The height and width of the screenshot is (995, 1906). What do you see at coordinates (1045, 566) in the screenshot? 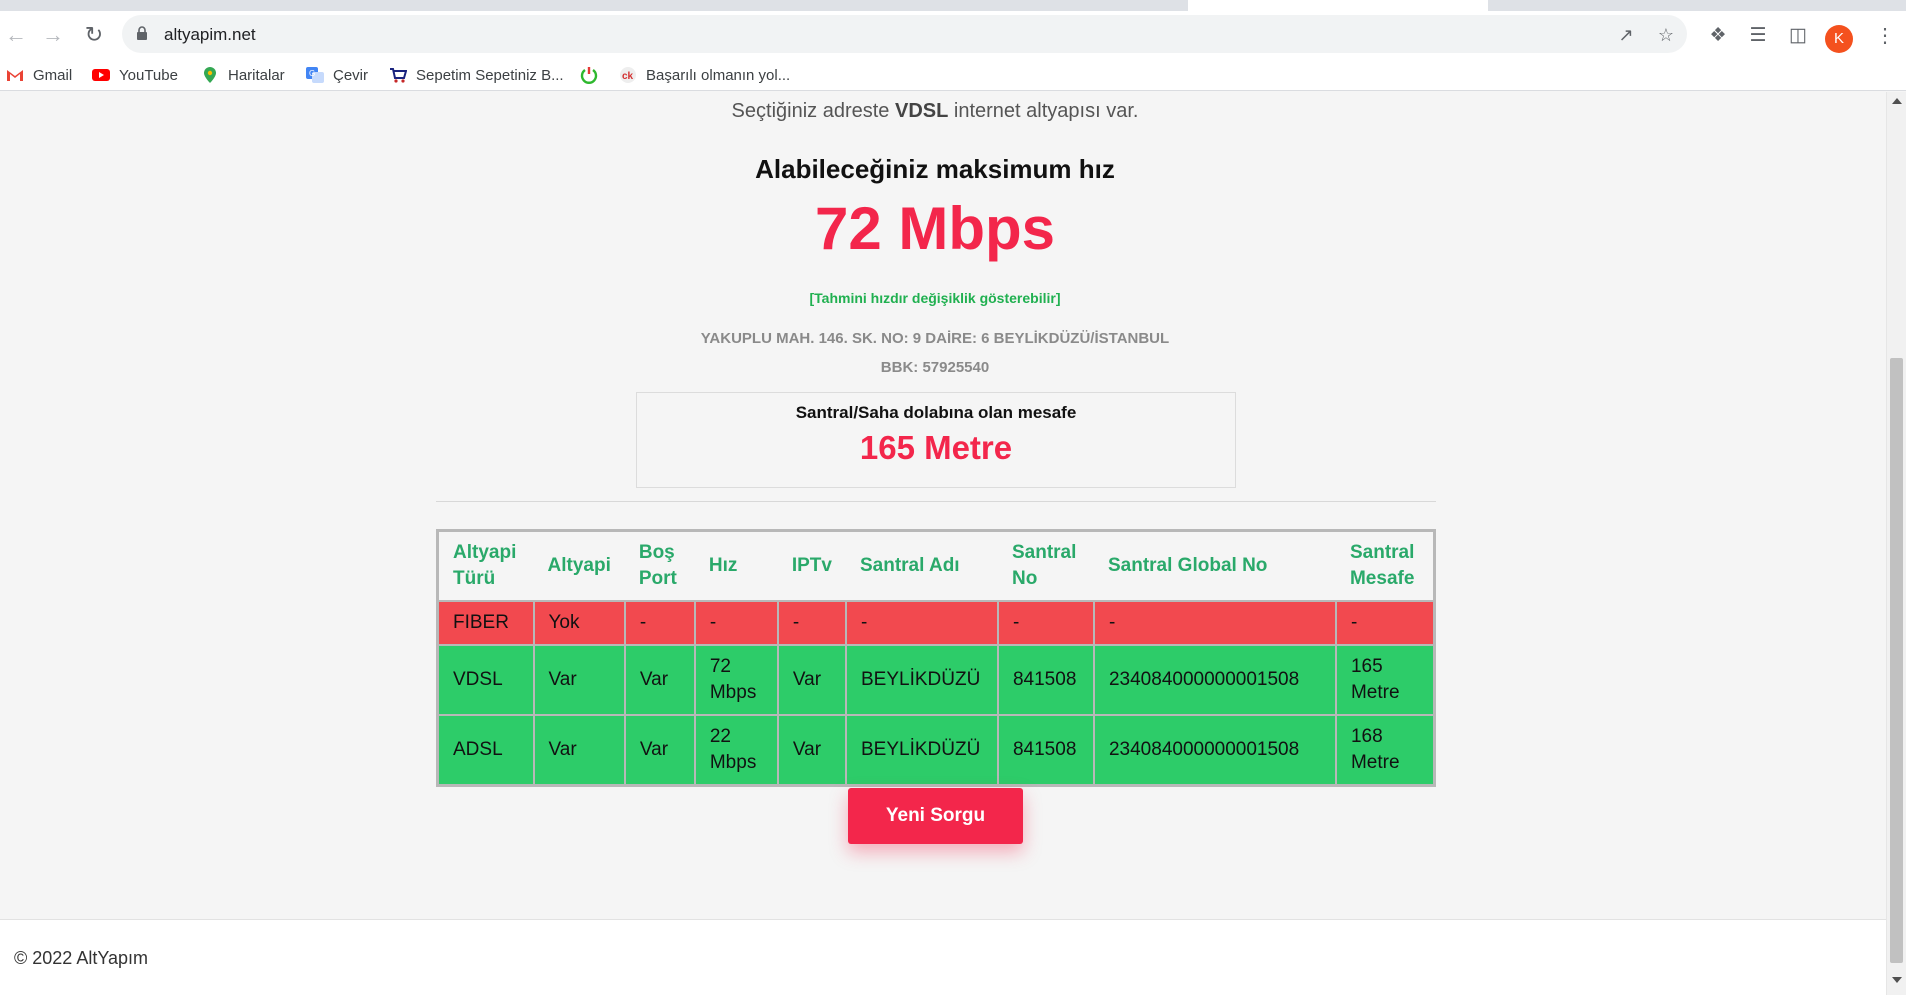
I see `header-santral-no: Santral No` at bounding box center [1045, 566].